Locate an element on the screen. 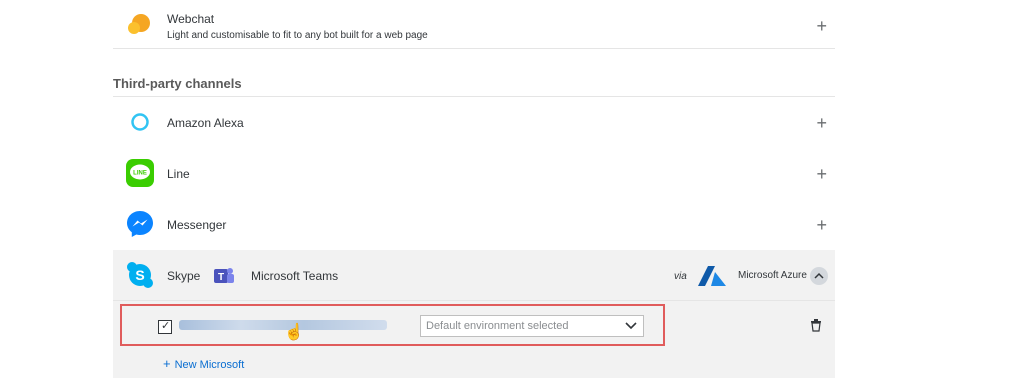 The image size is (1024, 380). alexa-ring-icon is located at coordinates (140, 122).